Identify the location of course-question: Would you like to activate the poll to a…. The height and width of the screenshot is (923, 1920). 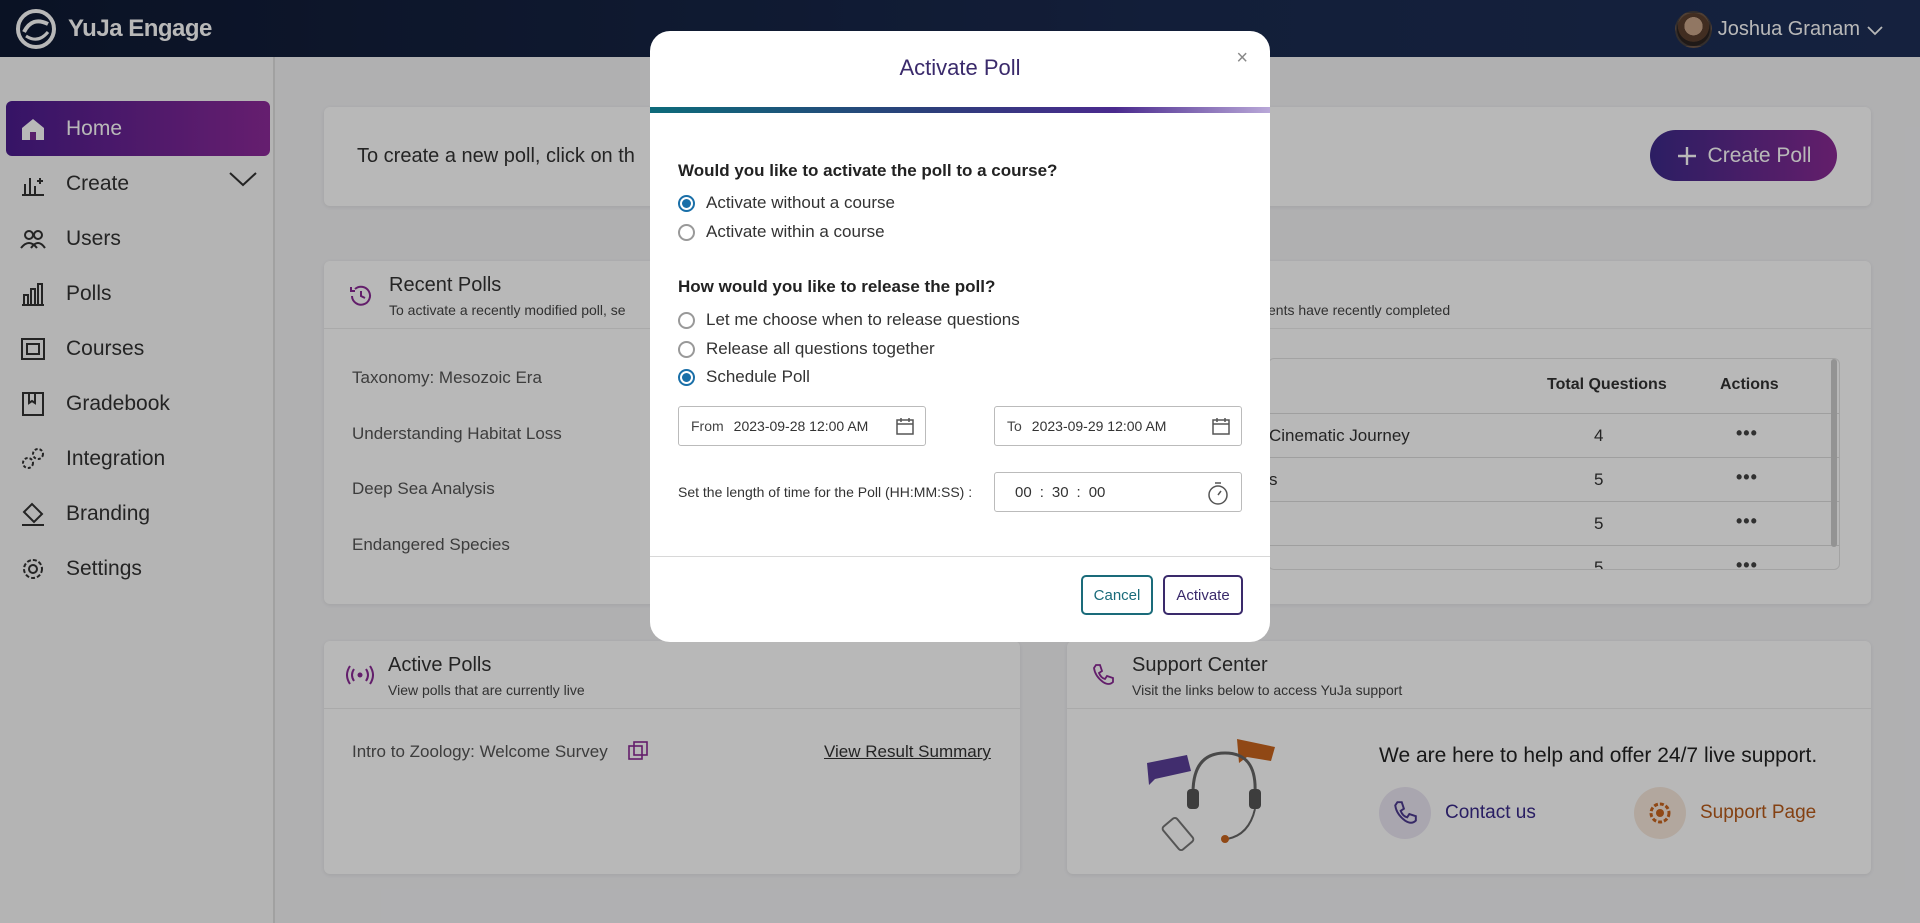
(868, 170).